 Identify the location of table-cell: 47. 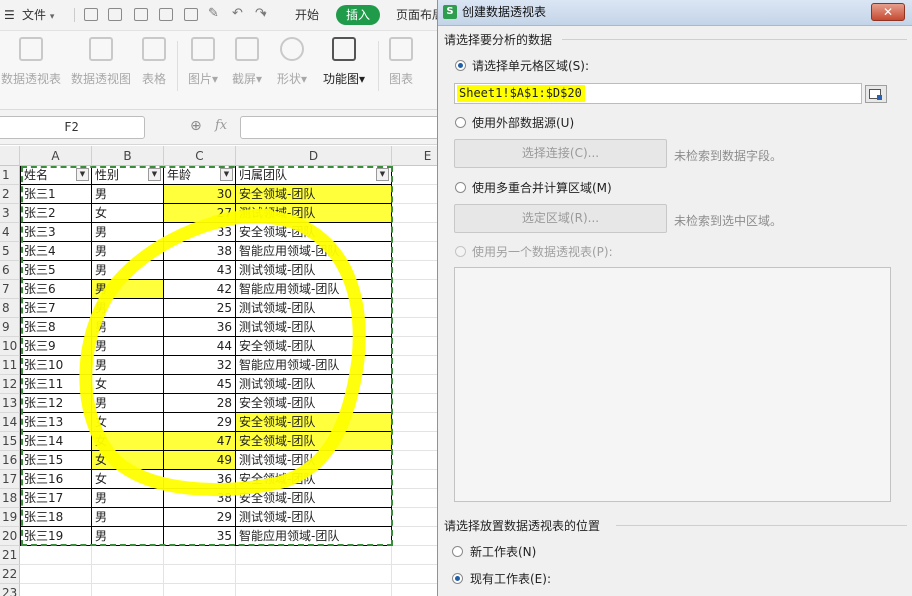
(200, 441).